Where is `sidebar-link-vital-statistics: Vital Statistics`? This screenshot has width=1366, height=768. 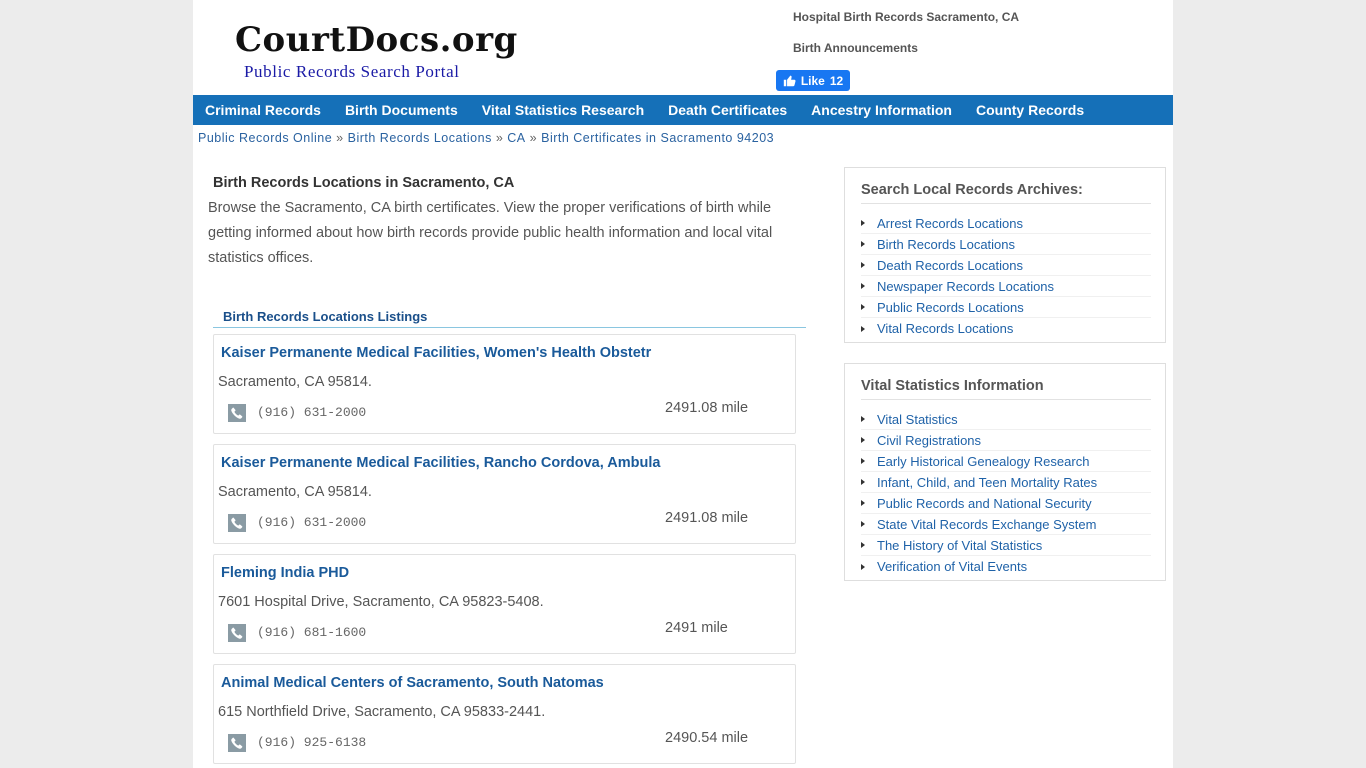 sidebar-link-vital-statistics: Vital Statistics is located at coordinates (917, 419).